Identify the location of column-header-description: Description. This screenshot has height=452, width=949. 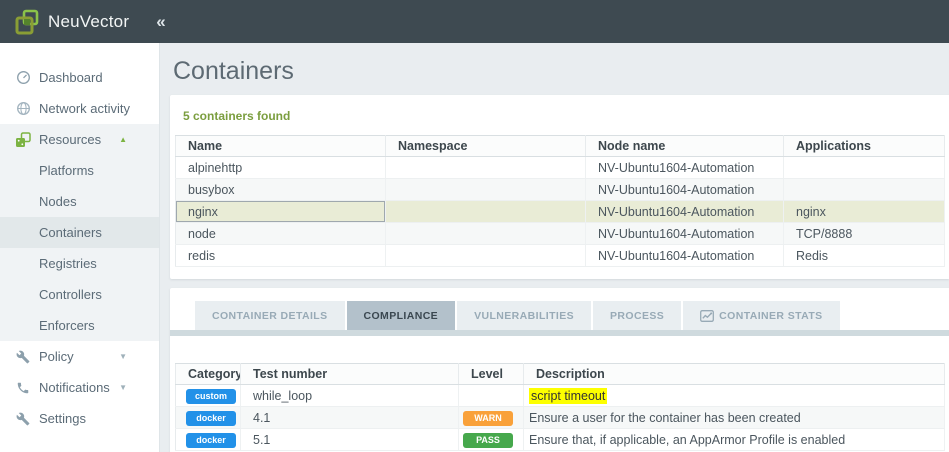
(734, 374).